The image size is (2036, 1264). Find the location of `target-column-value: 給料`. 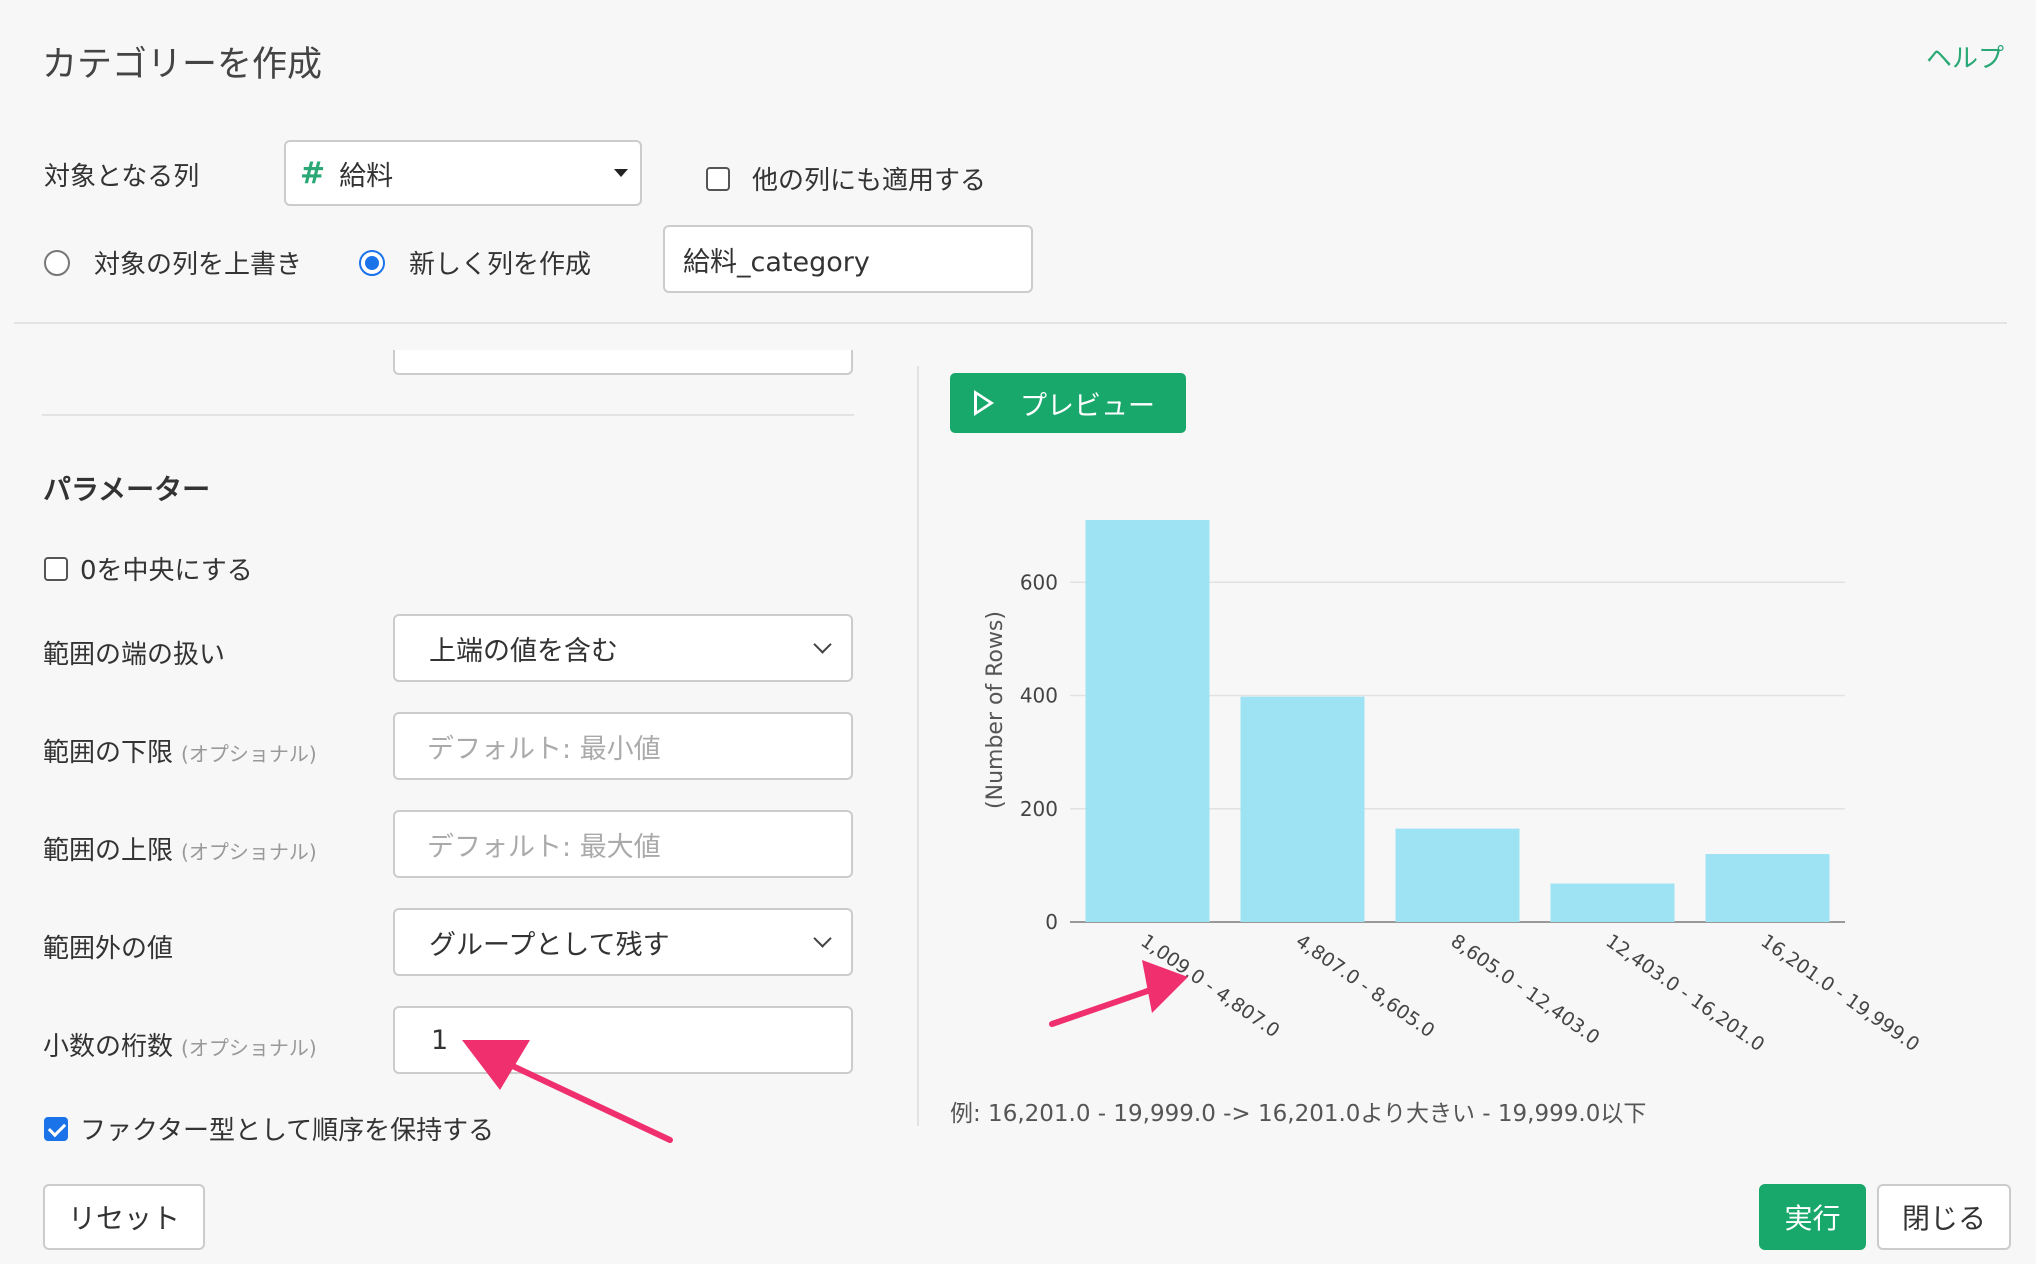

target-column-value: 給料 is located at coordinates (366, 176).